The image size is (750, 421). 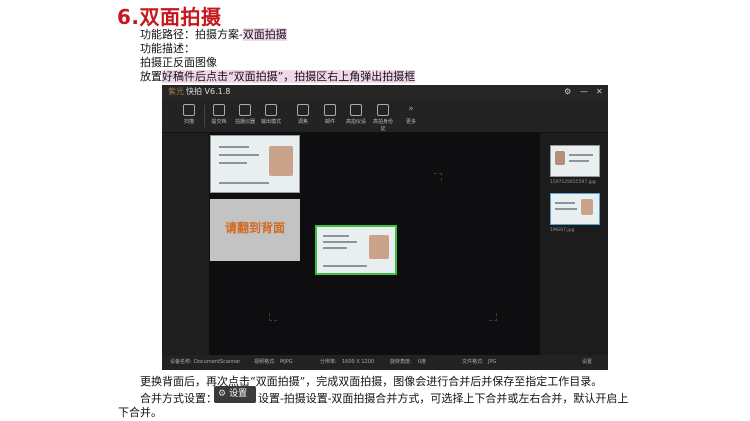 I want to click on merge-text: 设置-拍摄设置-双面拍摄合并方式，可选择上下合并或左右合并，默认开启上, so click(x=443, y=398).